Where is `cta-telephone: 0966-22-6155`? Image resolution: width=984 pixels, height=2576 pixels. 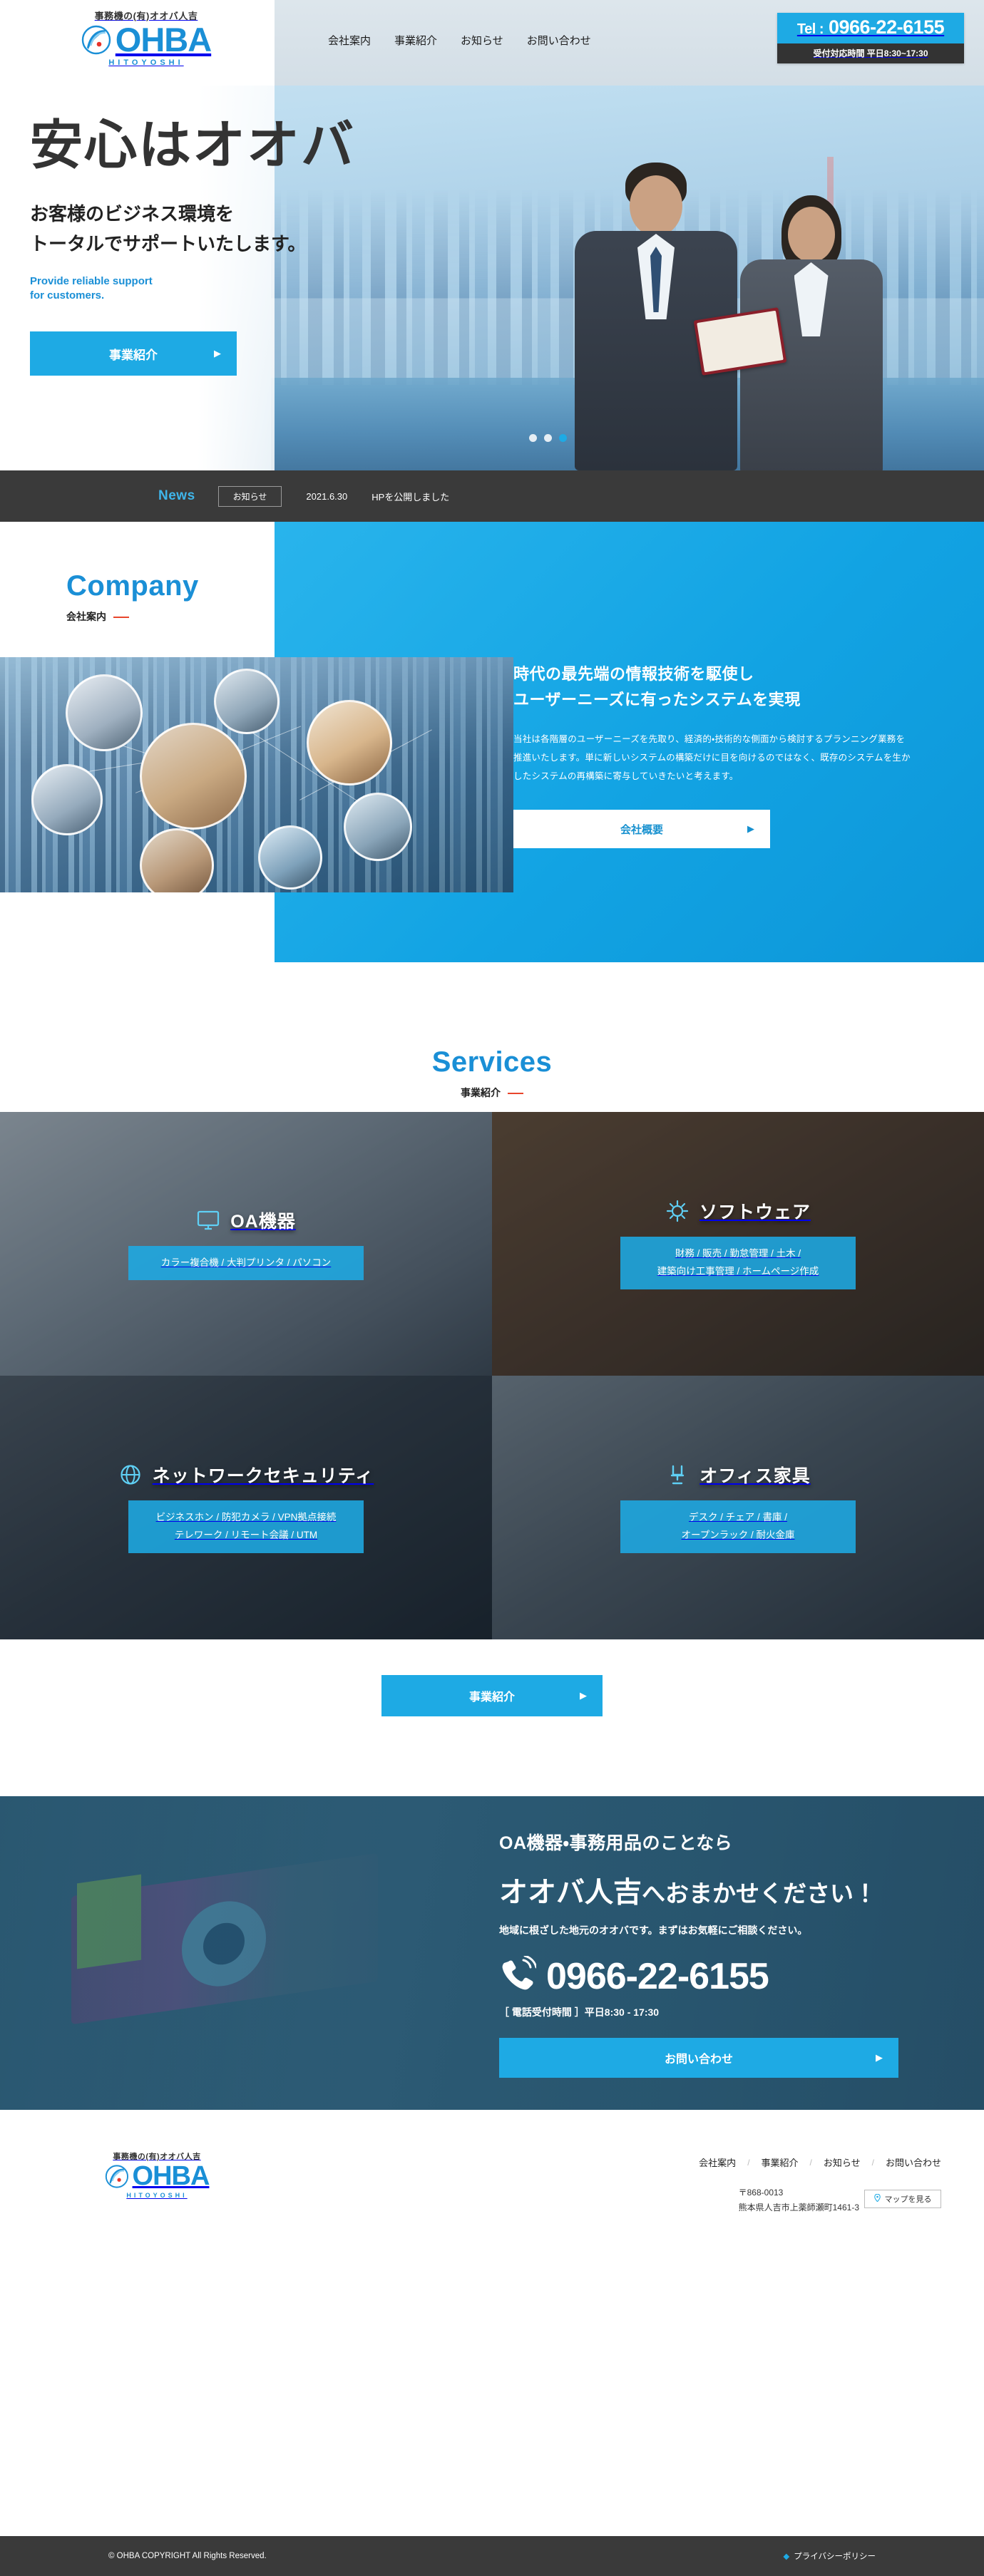
cta-telephone: 0966-22-6155 is located at coordinates (720, 1975).